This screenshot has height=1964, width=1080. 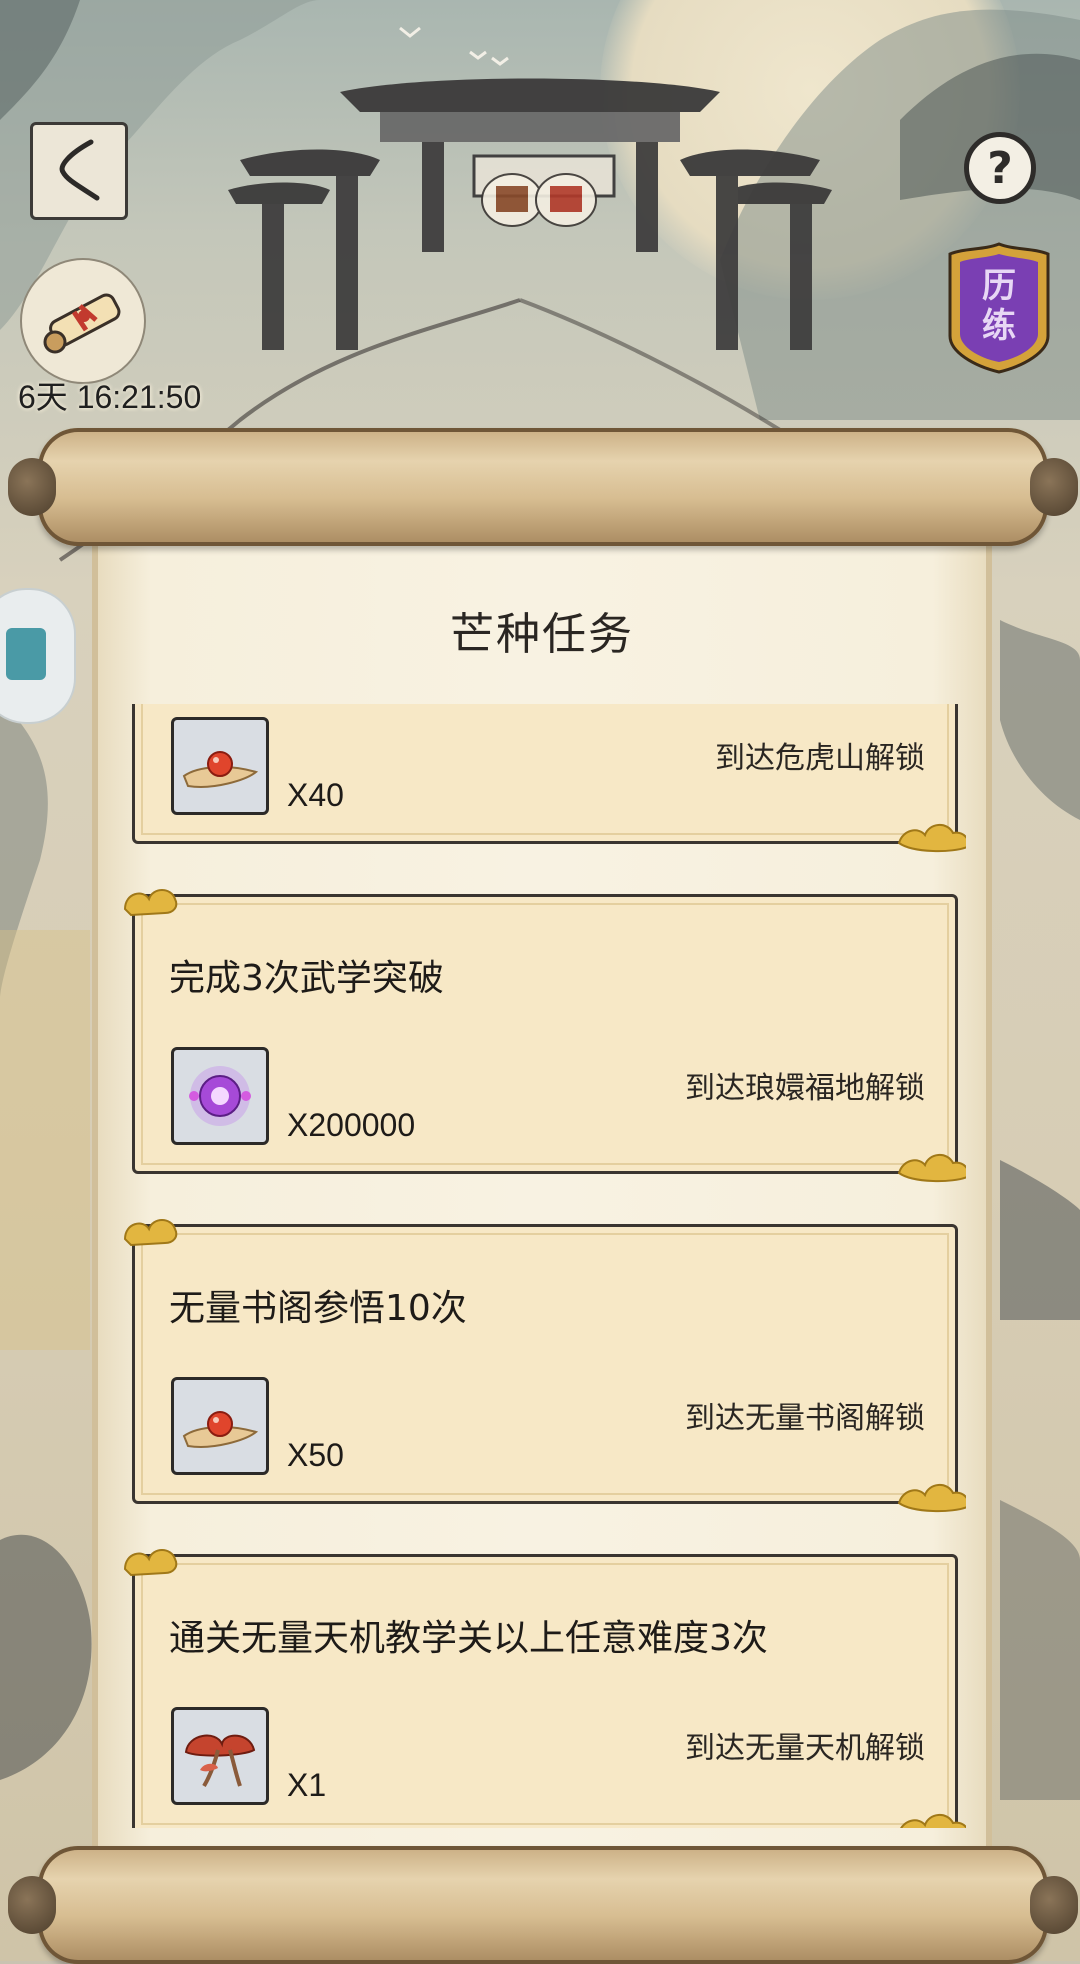 What do you see at coordinates (220, 1761) in the screenshot?
I see `lingzhi-mushroom-icon` at bounding box center [220, 1761].